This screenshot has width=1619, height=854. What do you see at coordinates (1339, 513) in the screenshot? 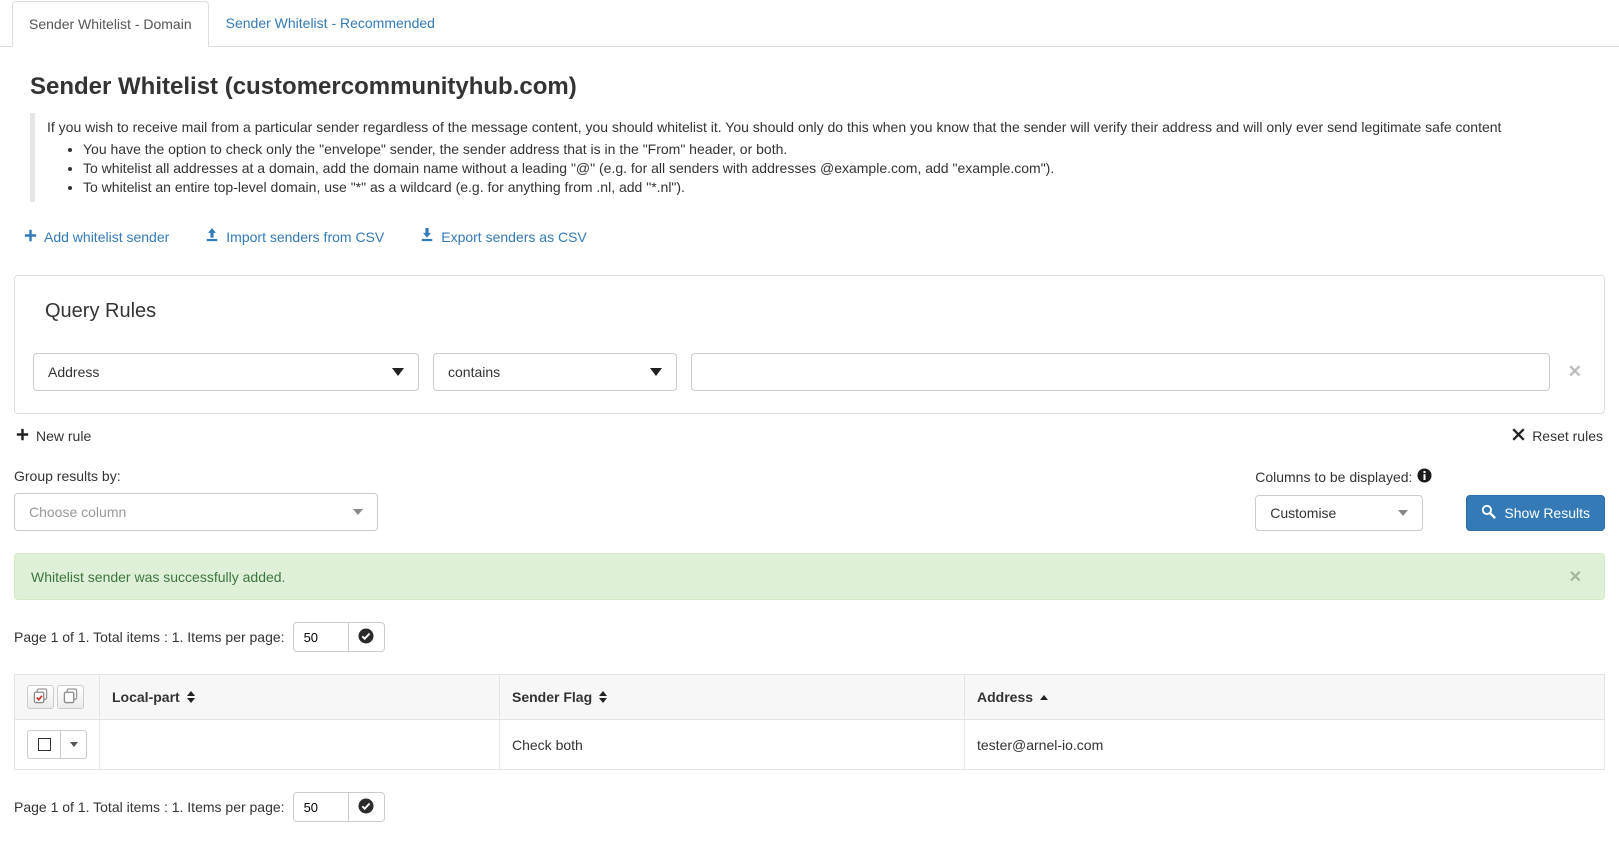
I see `columns-select: Customise` at bounding box center [1339, 513].